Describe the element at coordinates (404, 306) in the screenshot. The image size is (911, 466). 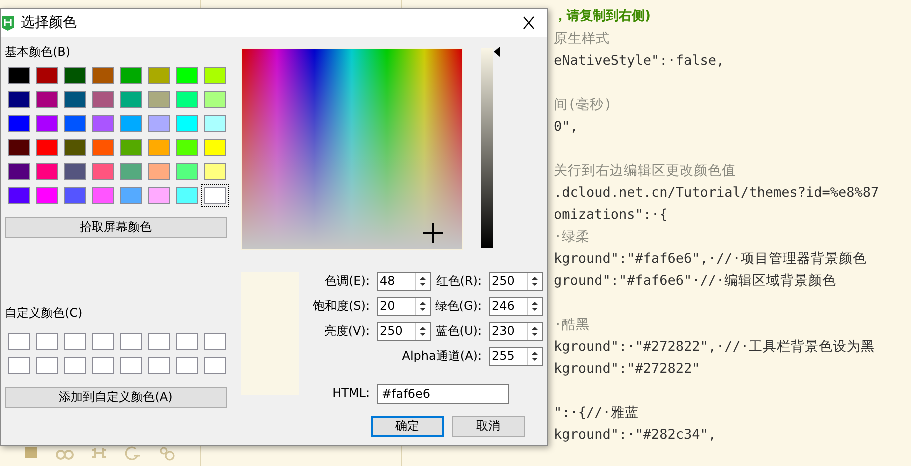
I see `spin-field: 20` at that location.